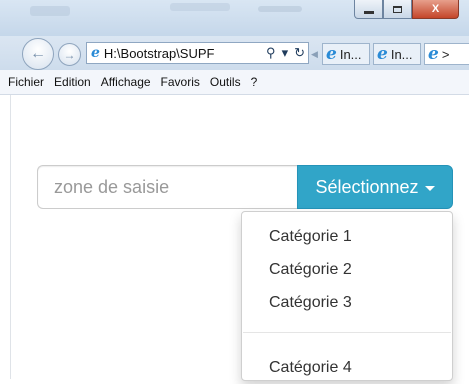  I want to click on arrow-left-icon: ←, so click(38, 53).